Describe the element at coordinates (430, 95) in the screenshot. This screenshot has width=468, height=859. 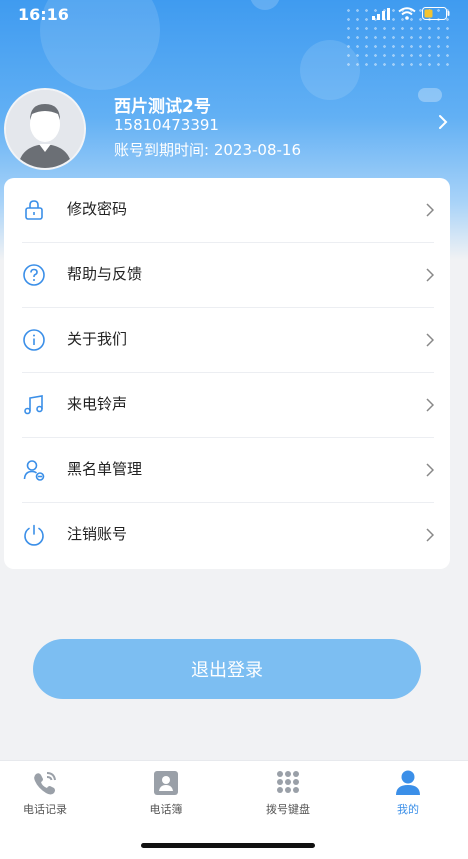
I see `decor-bubble` at that location.